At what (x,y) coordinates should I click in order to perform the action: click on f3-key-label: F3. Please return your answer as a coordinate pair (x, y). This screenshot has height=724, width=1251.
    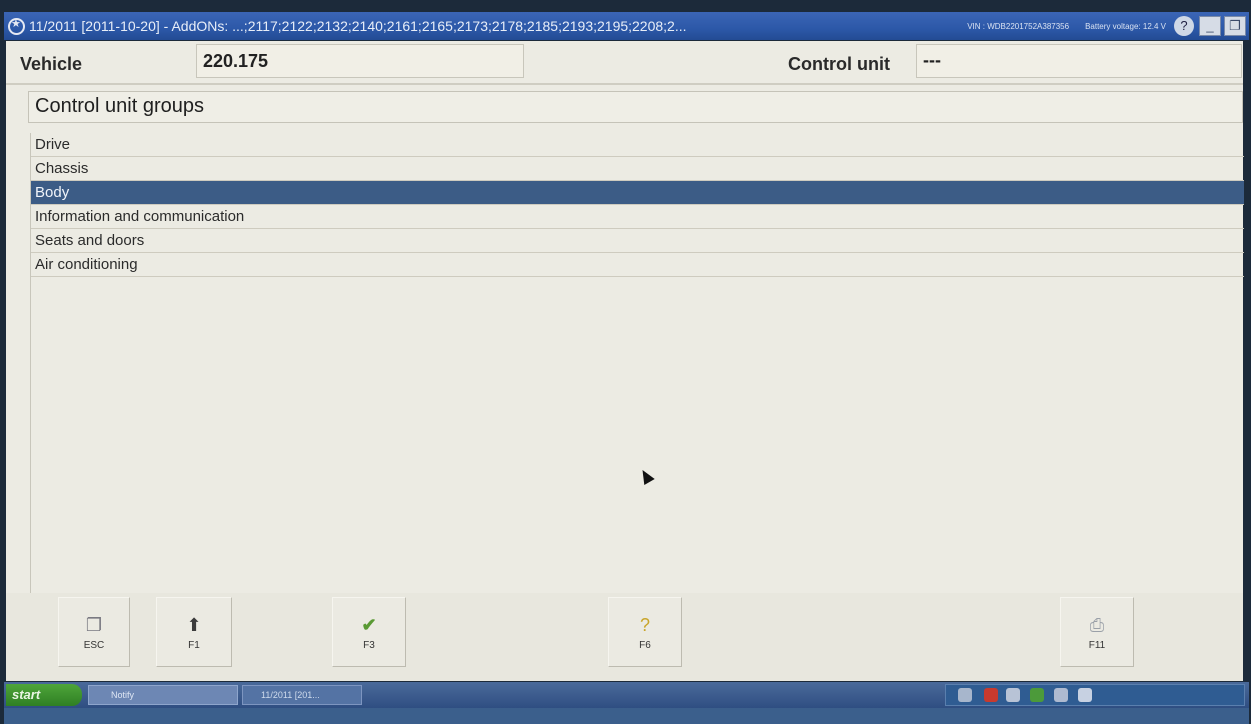
    Looking at the image, I should click on (369, 645).